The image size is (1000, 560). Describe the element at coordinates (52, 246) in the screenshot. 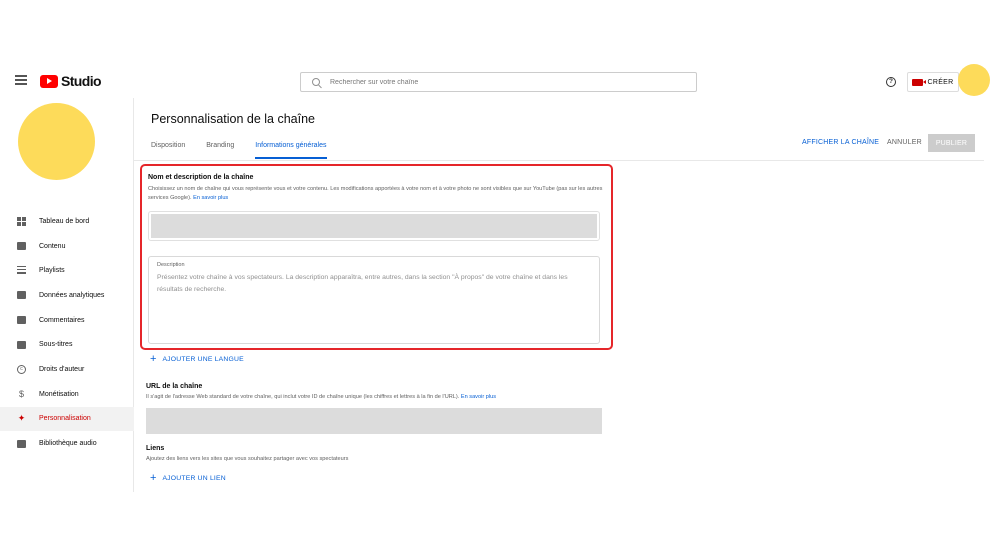

I see `sidebar-item-label: Contenu` at that location.